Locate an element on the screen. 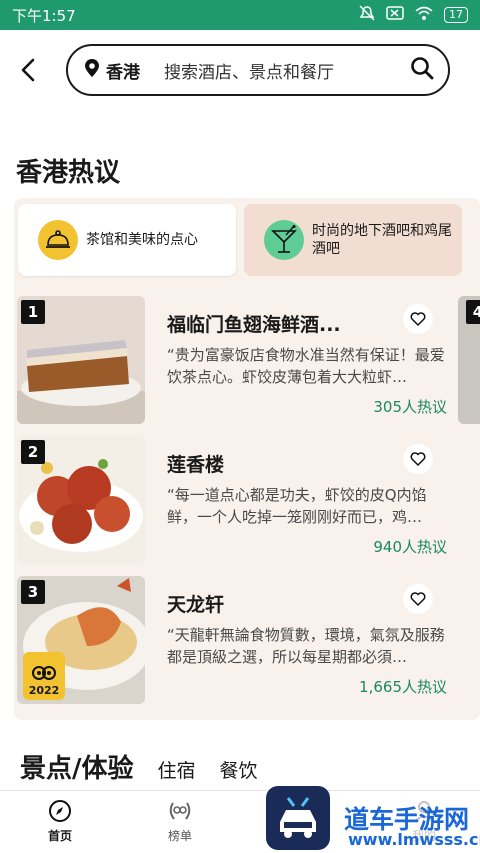 This screenshot has width=480, height=853. nav-label: 榜单 is located at coordinates (179, 836).